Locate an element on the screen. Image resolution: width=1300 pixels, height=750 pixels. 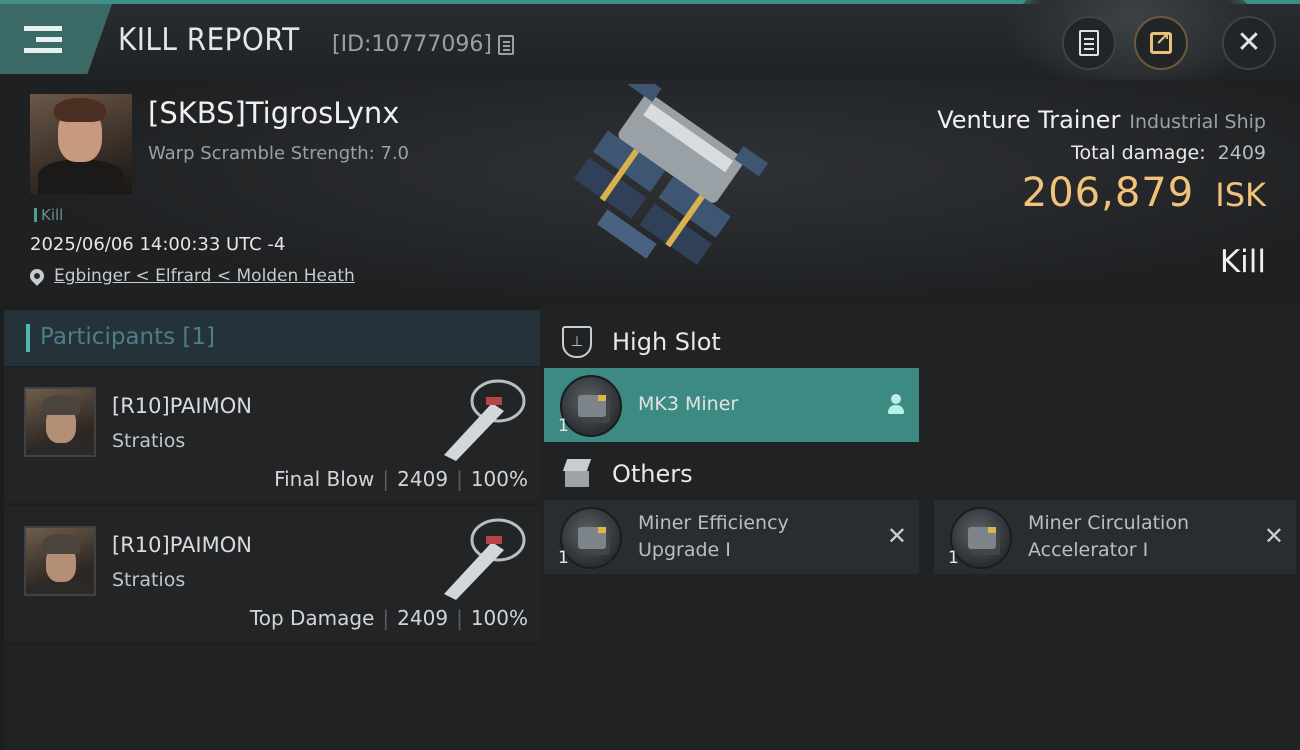
victim-ship: Venture Trainer Industrial Ship is located at coordinates (1101, 120).